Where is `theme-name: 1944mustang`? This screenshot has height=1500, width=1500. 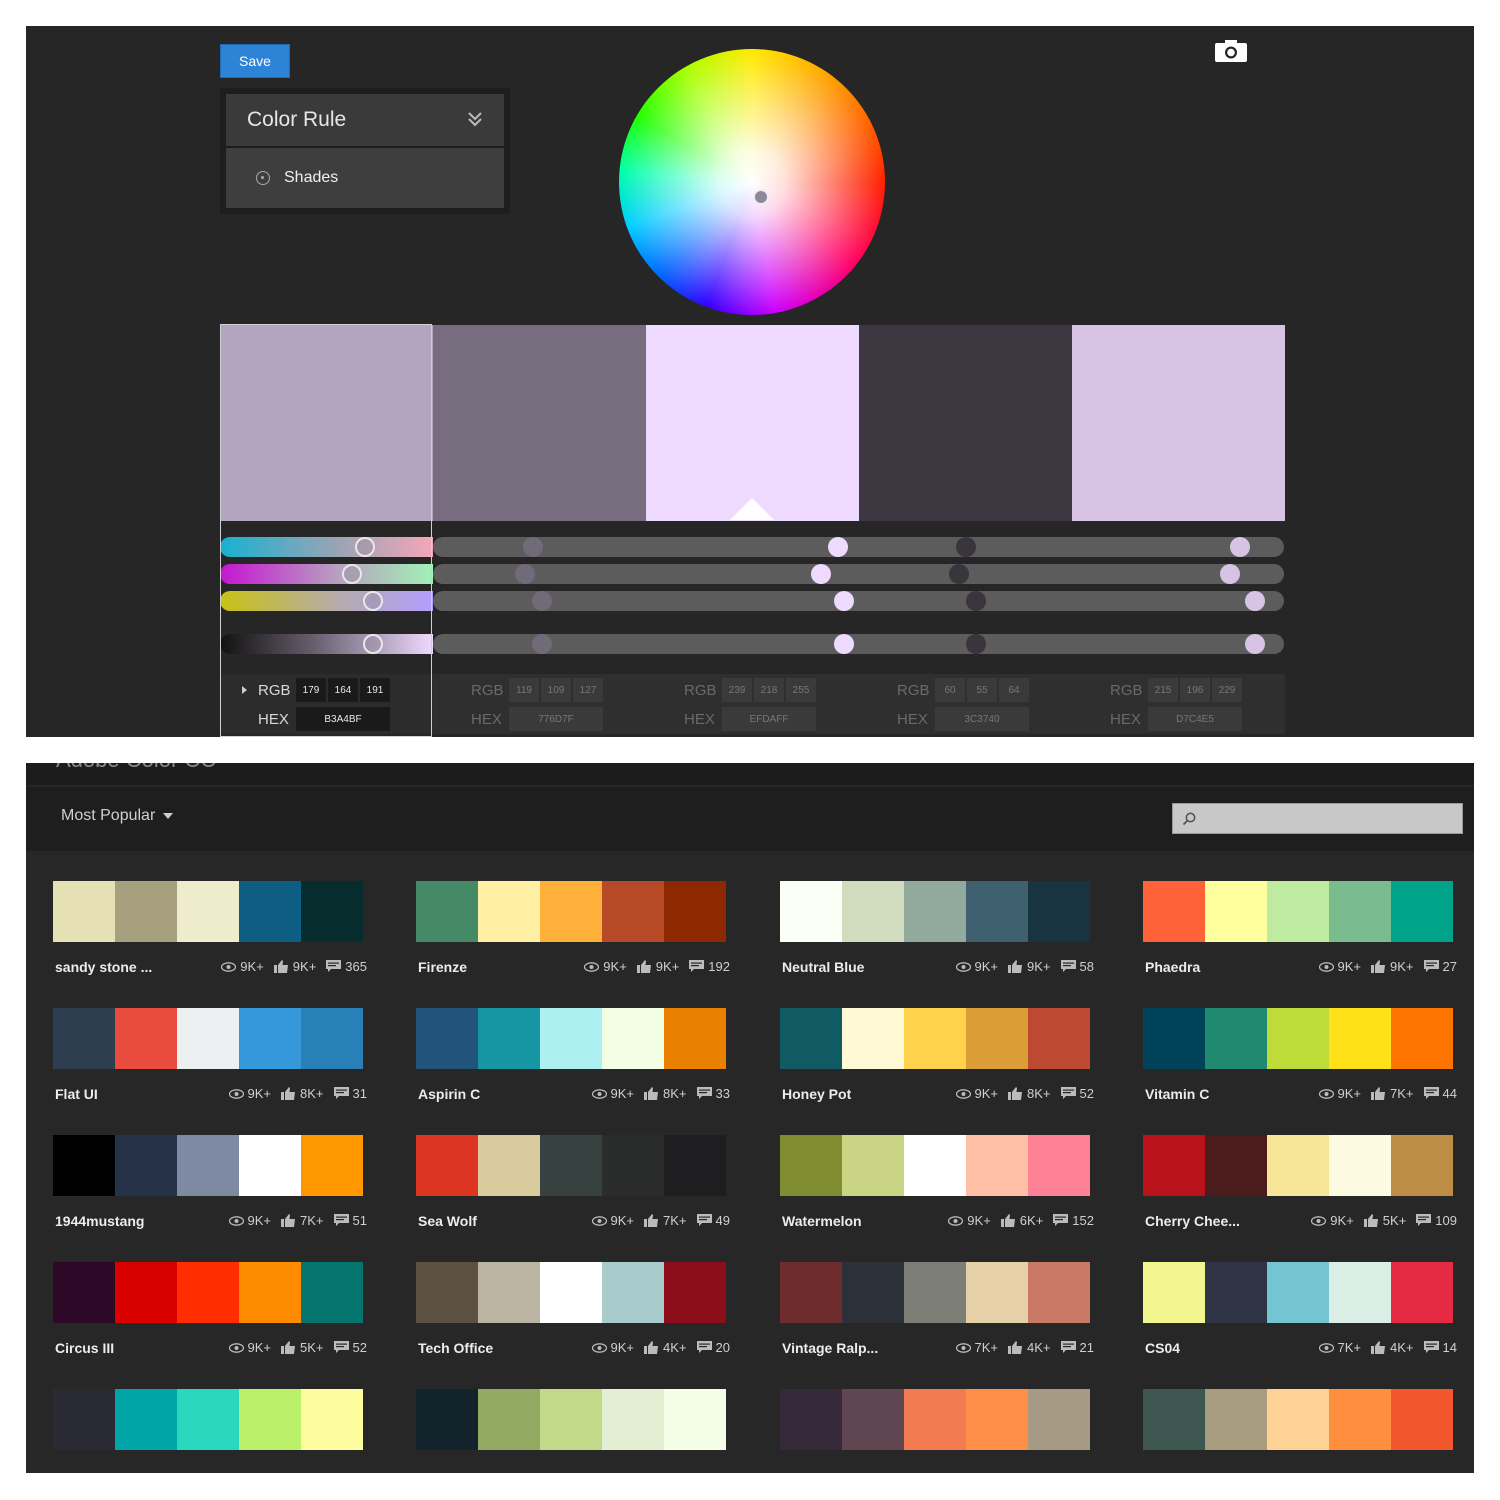
theme-name: 1944mustang is located at coordinates (99, 1221).